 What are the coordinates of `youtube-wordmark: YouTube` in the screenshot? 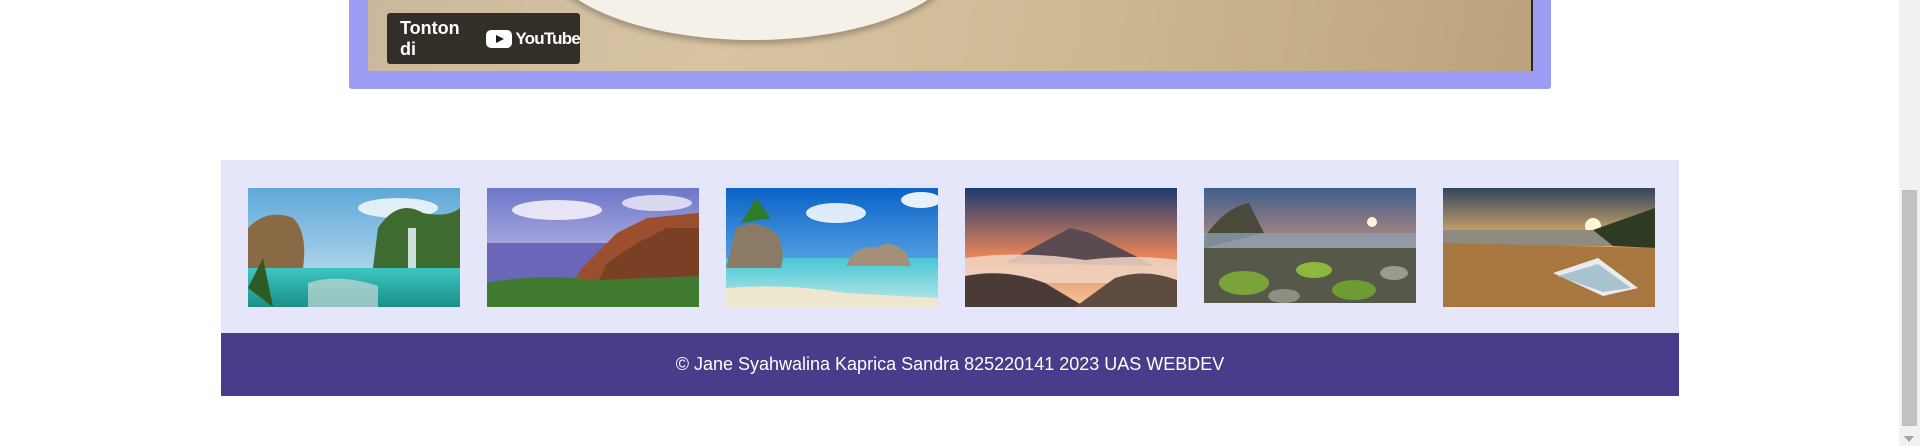 It's located at (547, 38).